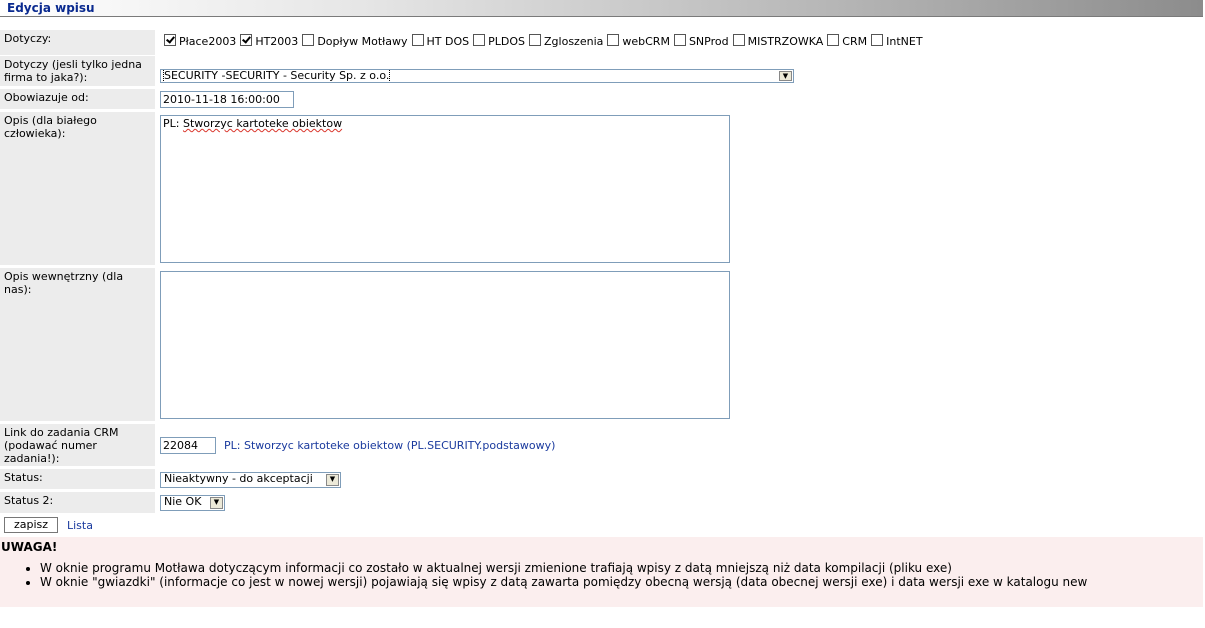 This screenshot has height=628, width=1205. What do you see at coordinates (80, 525) in the screenshot?
I see `list-link: Lista` at bounding box center [80, 525].